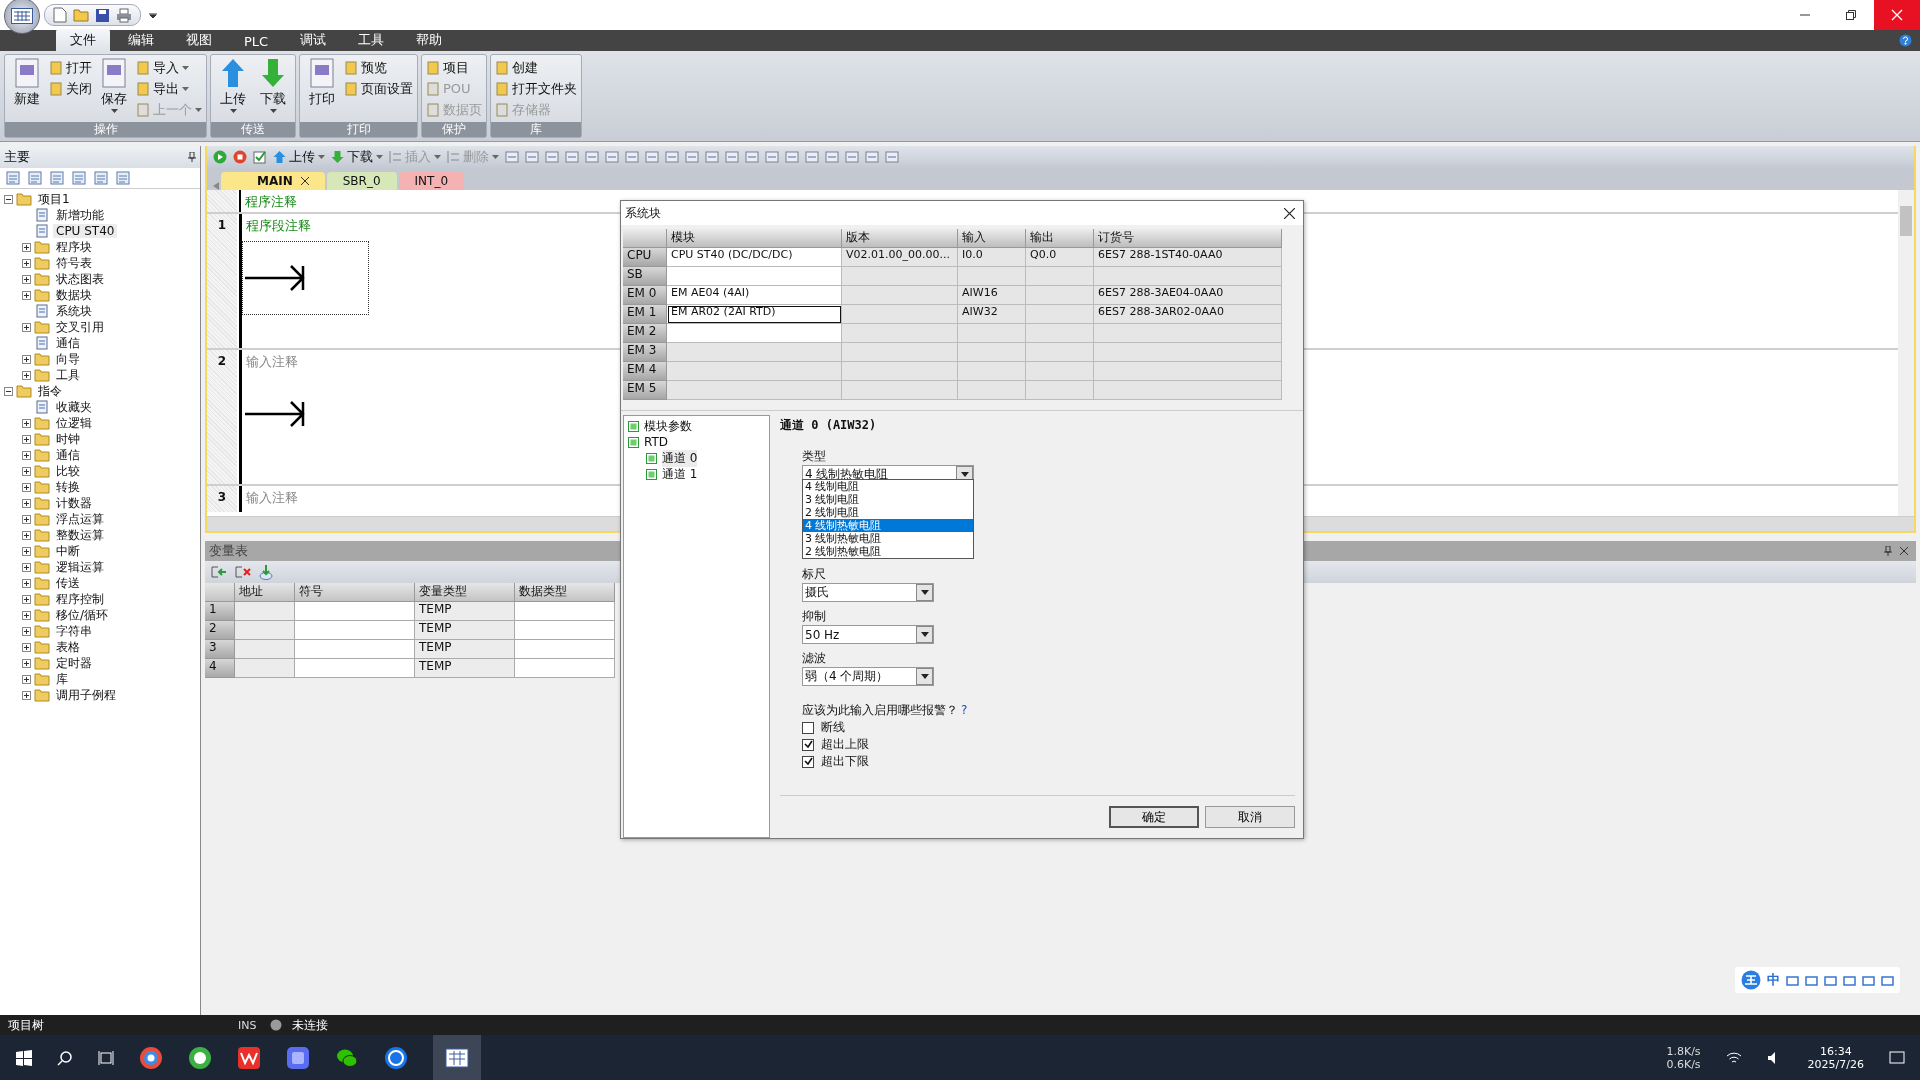 This screenshot has height=1080, width=1920. I want to click on row-number: 1, so click(220, 611).